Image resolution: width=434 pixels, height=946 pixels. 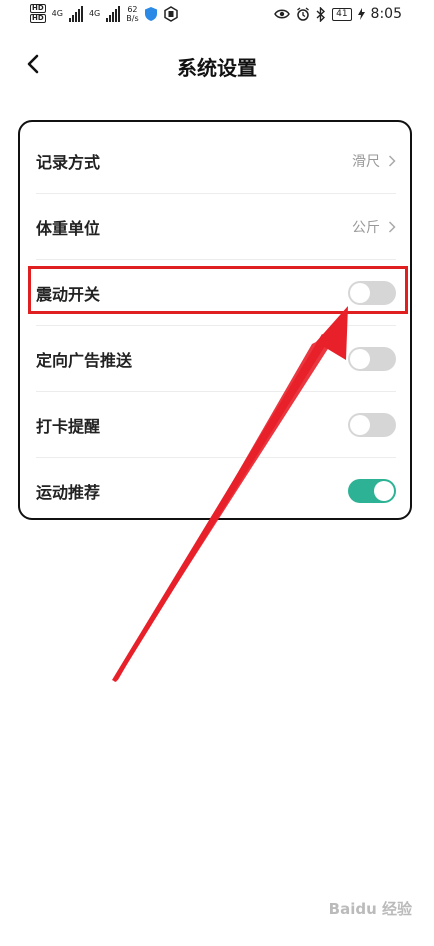 I want to click on setting-value: 滑尺, so click(x=366, y=162).